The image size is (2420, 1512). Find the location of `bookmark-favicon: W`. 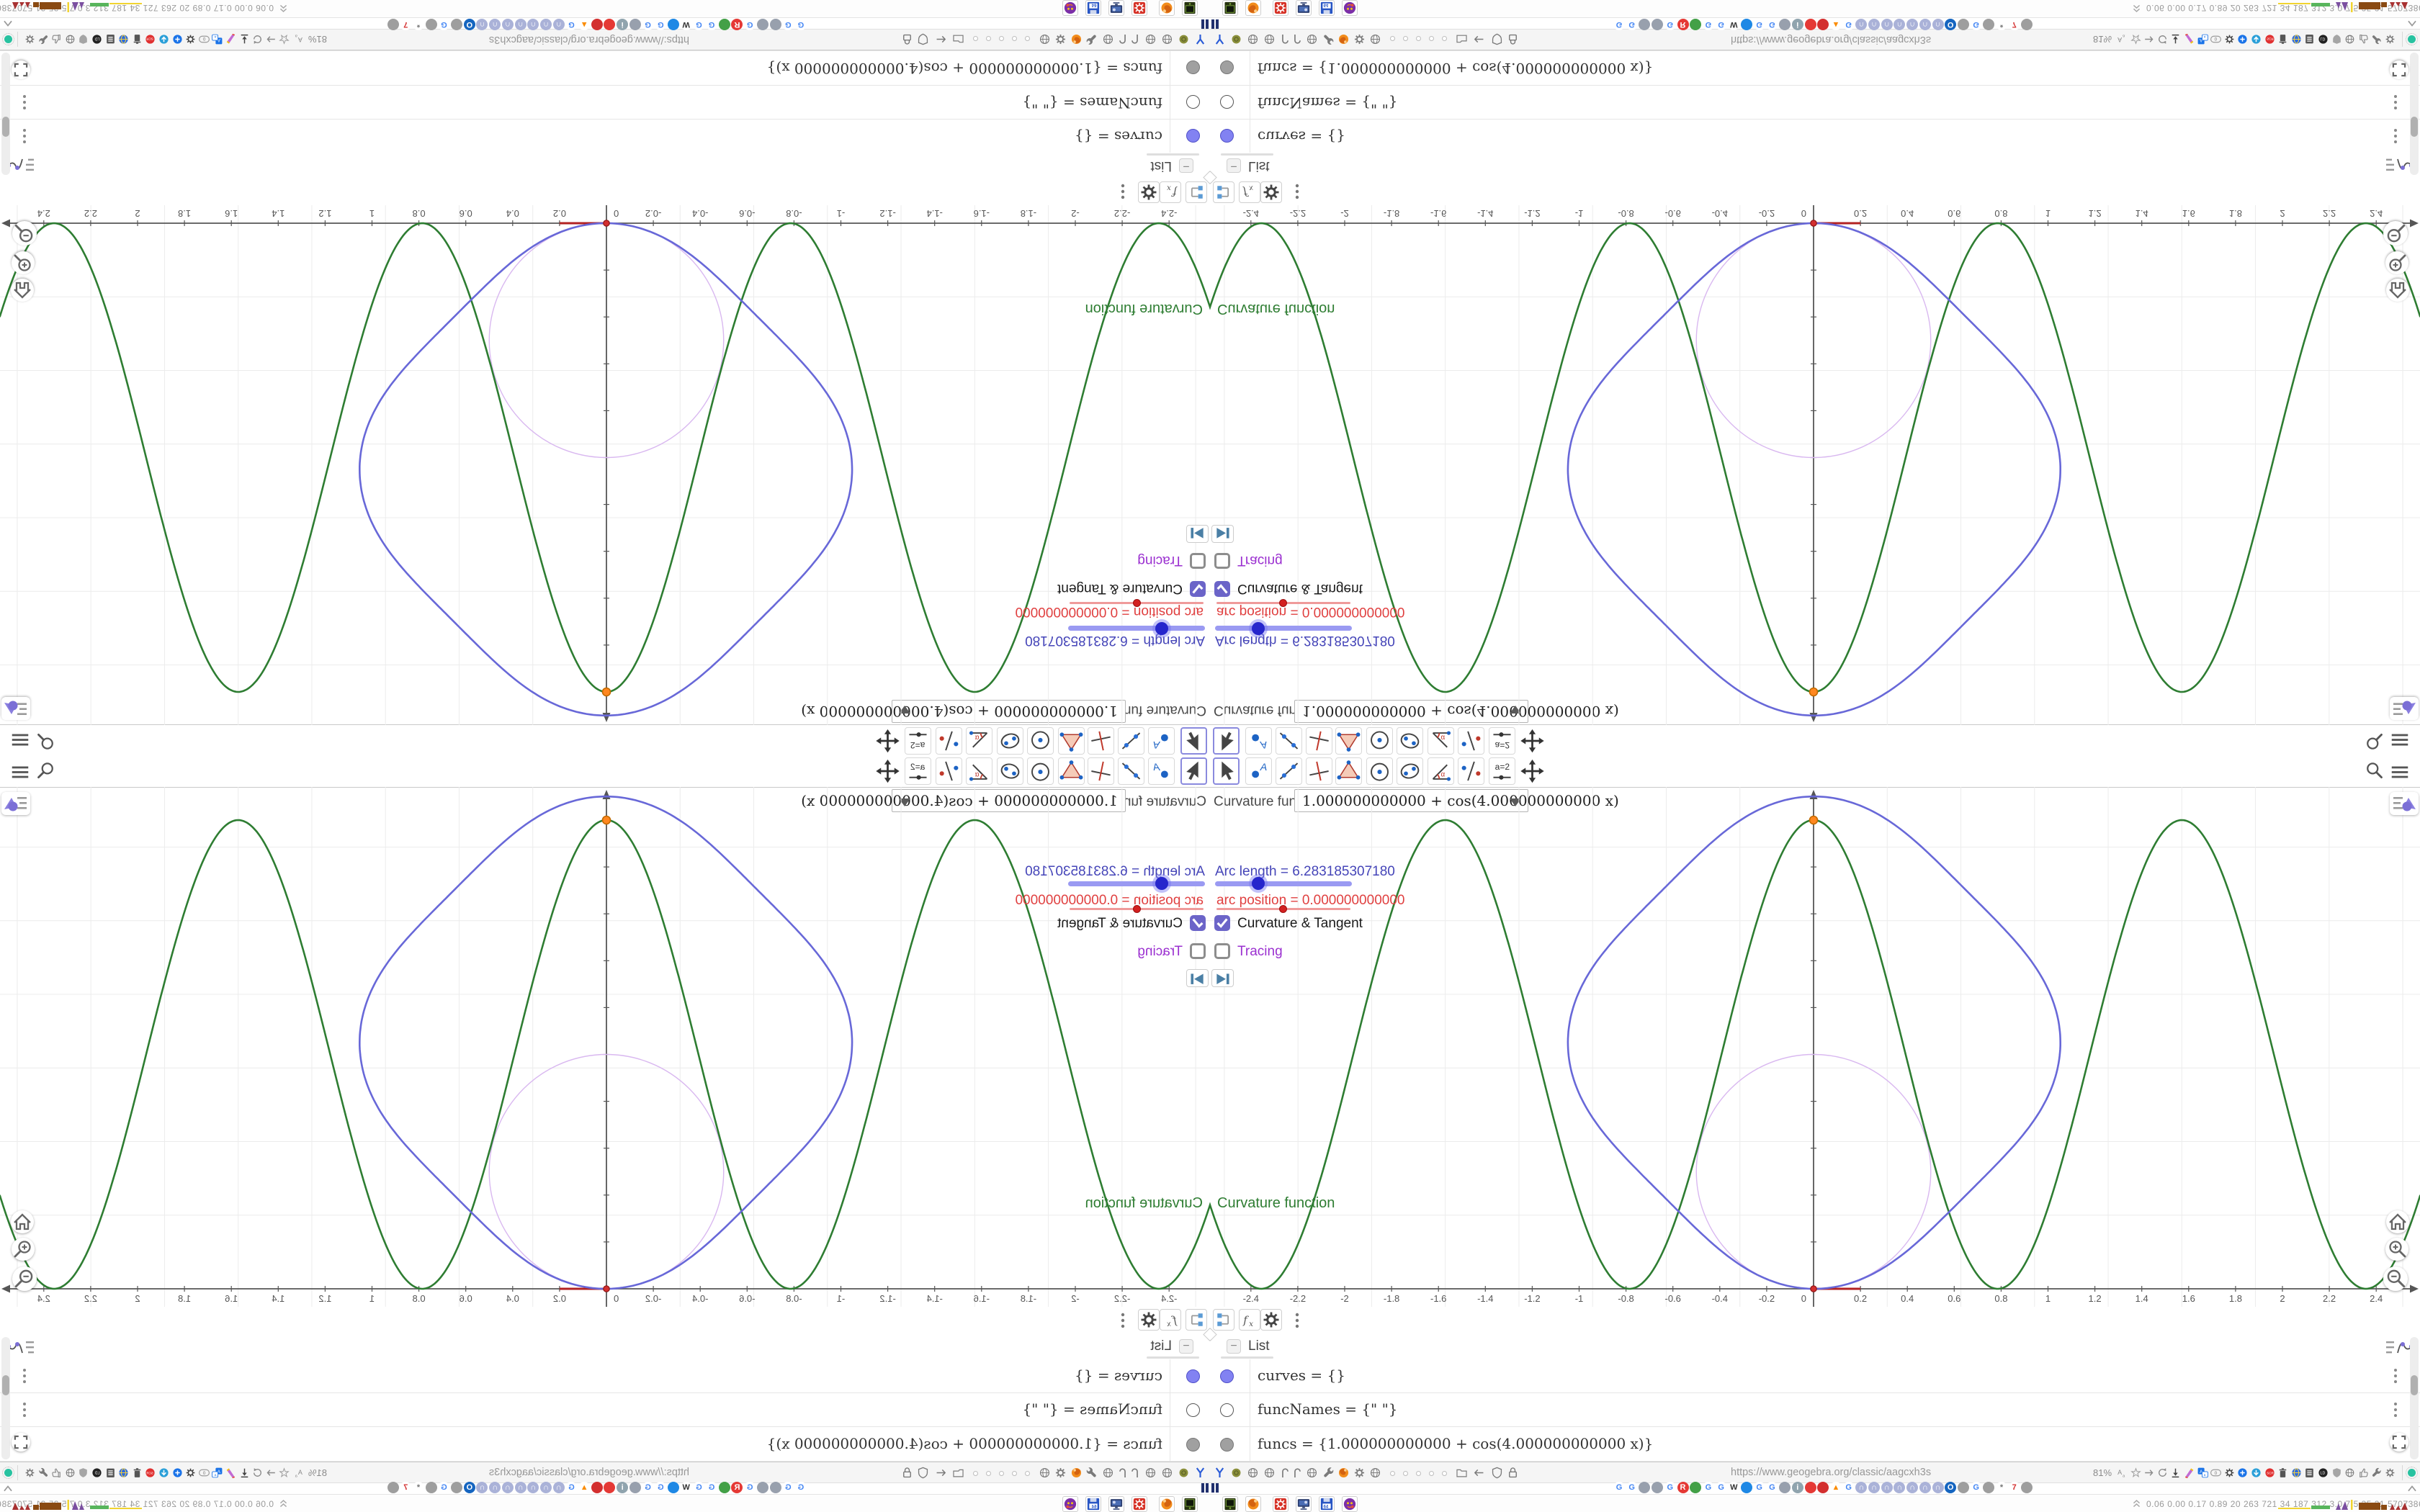

bookmark-favicon: W is located at coordinates (1734, 1487).